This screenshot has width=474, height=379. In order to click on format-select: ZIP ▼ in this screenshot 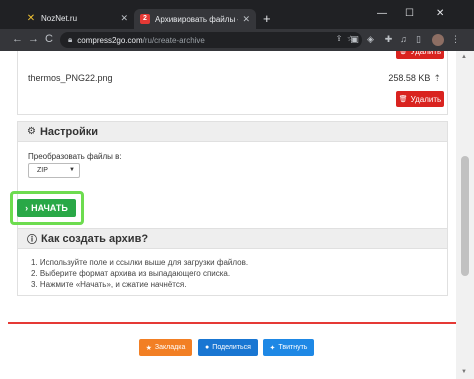, I will do `click(54, 170)`.